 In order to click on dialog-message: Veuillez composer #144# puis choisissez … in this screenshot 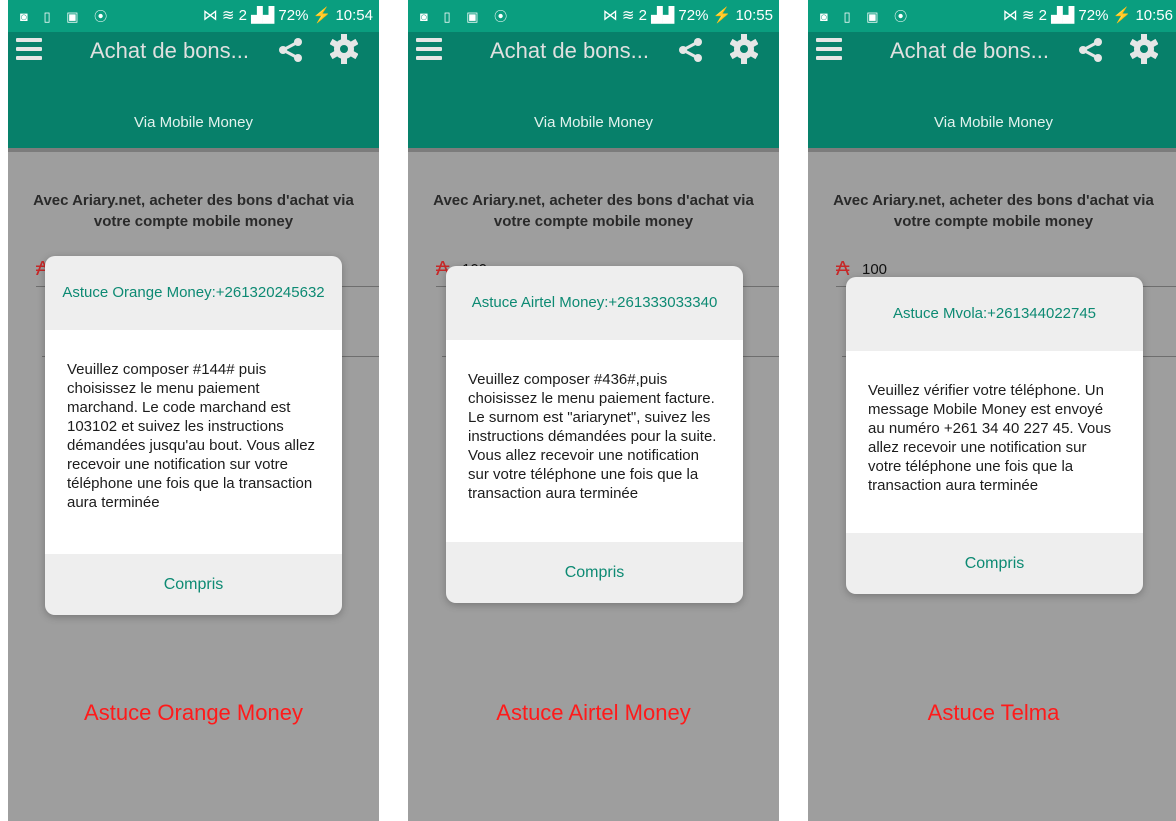, I will do `click(193, 442)`.